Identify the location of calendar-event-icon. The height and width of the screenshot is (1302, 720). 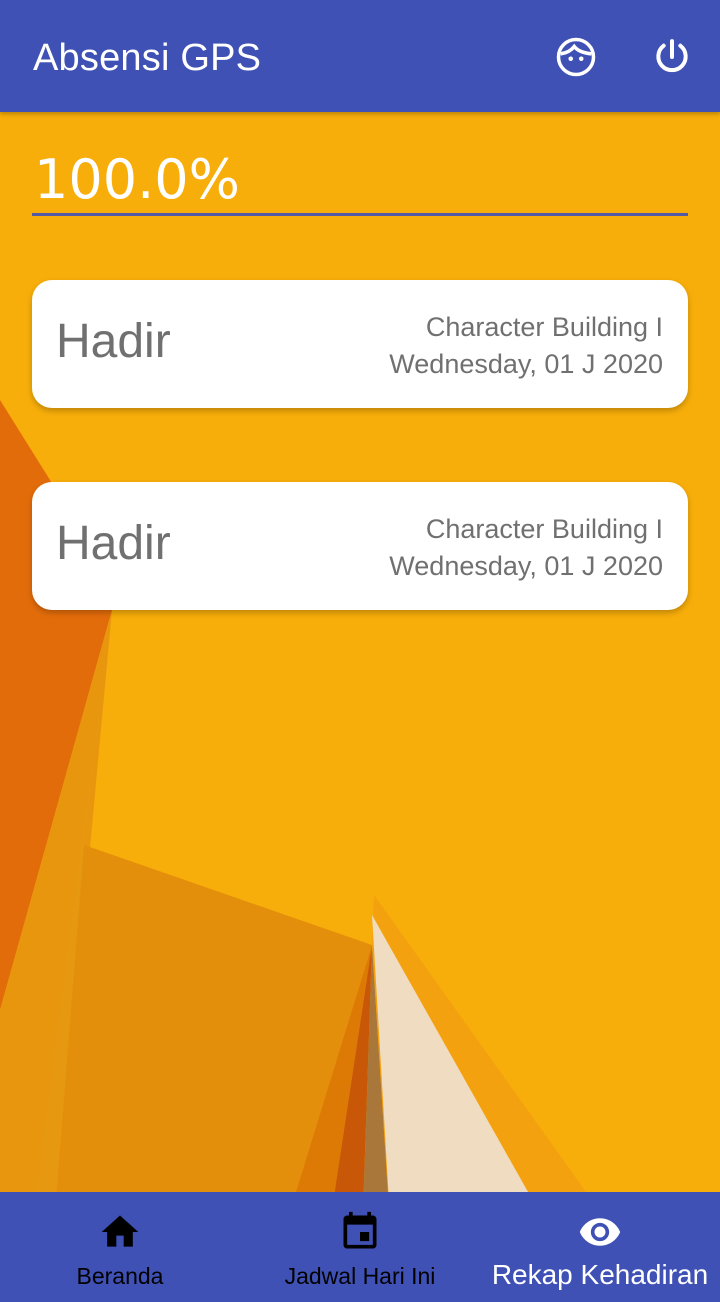
(360, 1232).